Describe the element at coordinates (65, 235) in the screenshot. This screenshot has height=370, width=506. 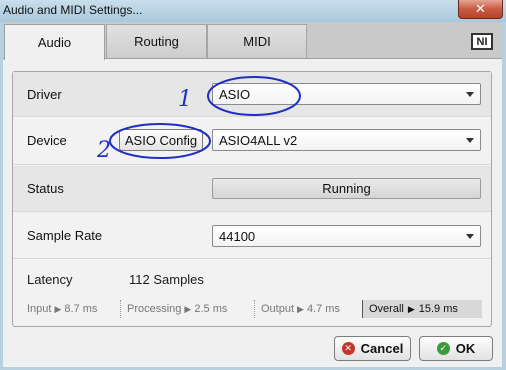
I see `sample-rate-label: Sample Rate` at that location.